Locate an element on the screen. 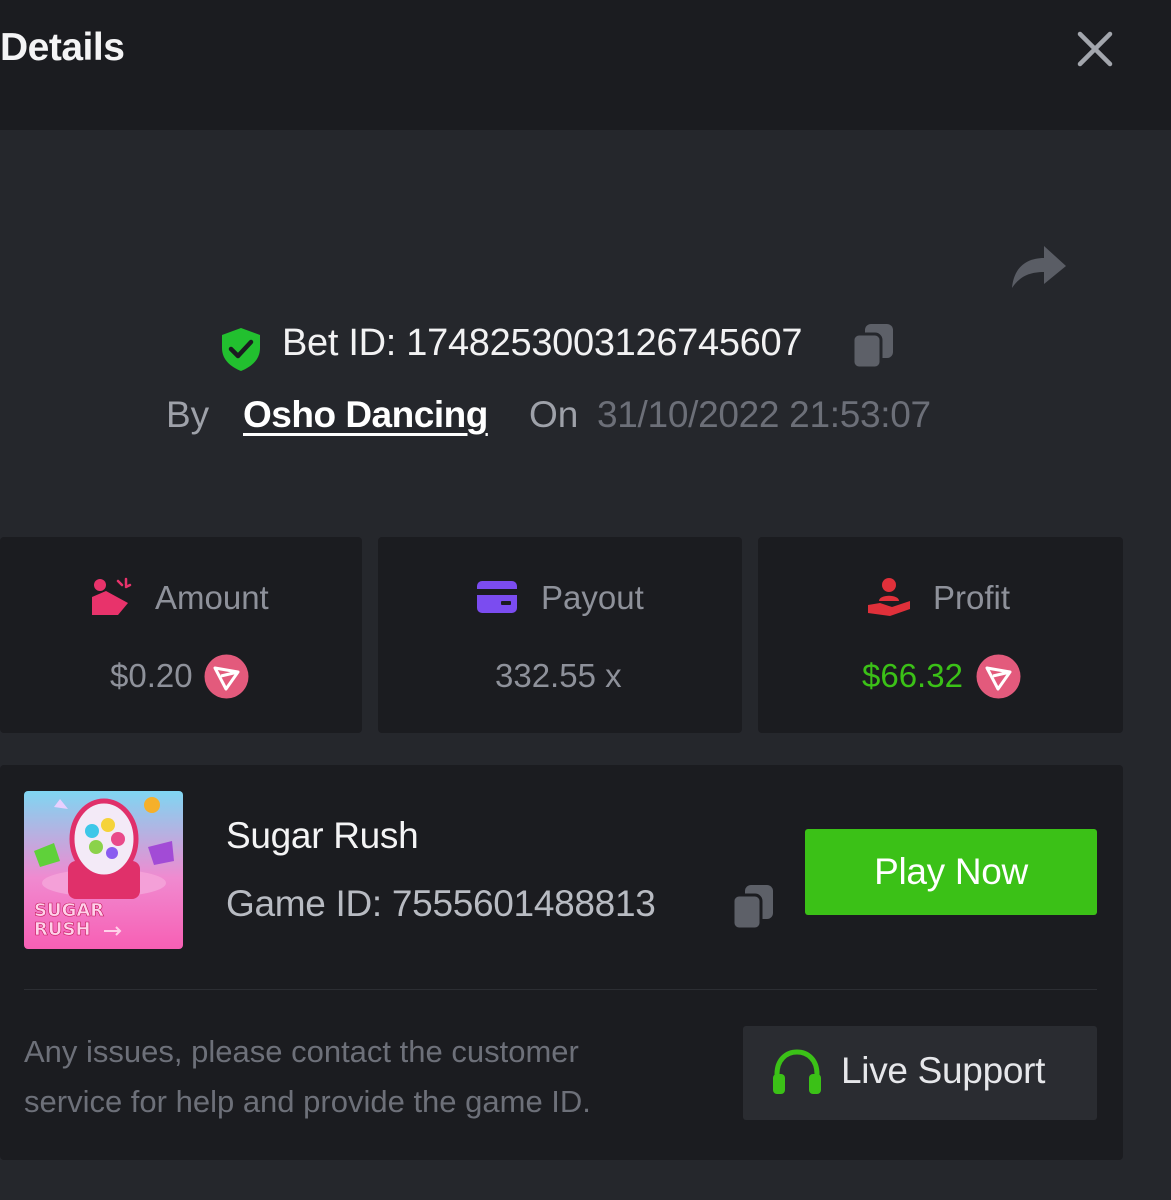 Image resolution: width=1171 pixels, height=1200 pixels. amount-value: $0.20 is located at coordinates (151, 675).